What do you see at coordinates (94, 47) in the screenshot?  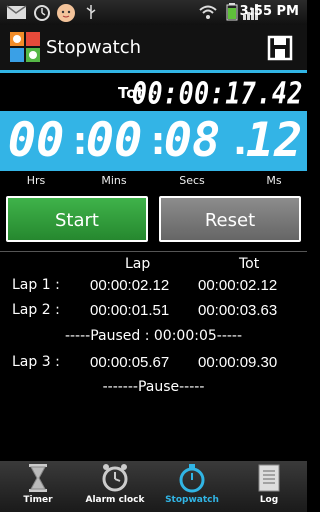 I see `app-title: Stopwatch` at bounding box center [94, 47].